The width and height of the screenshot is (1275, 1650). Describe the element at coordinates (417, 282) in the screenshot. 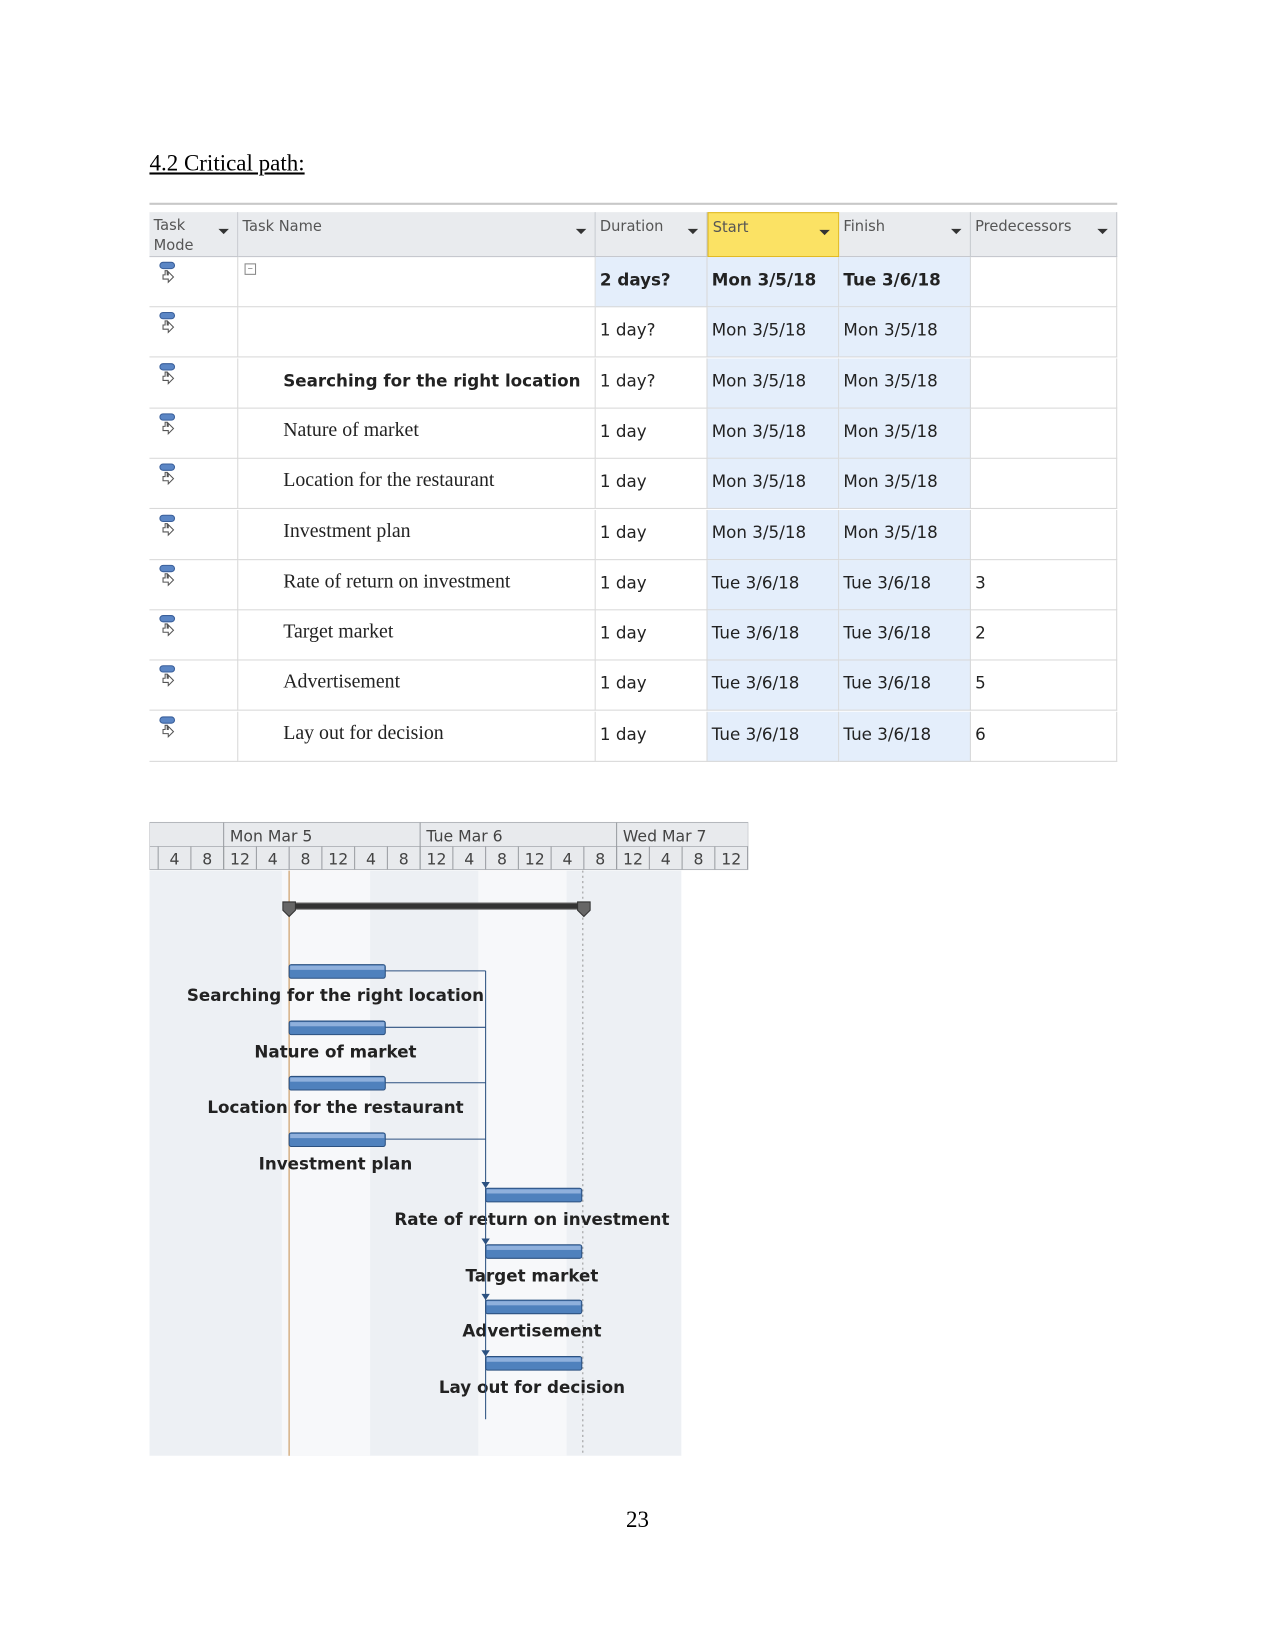

I see `task-name-cell: −` at that location.